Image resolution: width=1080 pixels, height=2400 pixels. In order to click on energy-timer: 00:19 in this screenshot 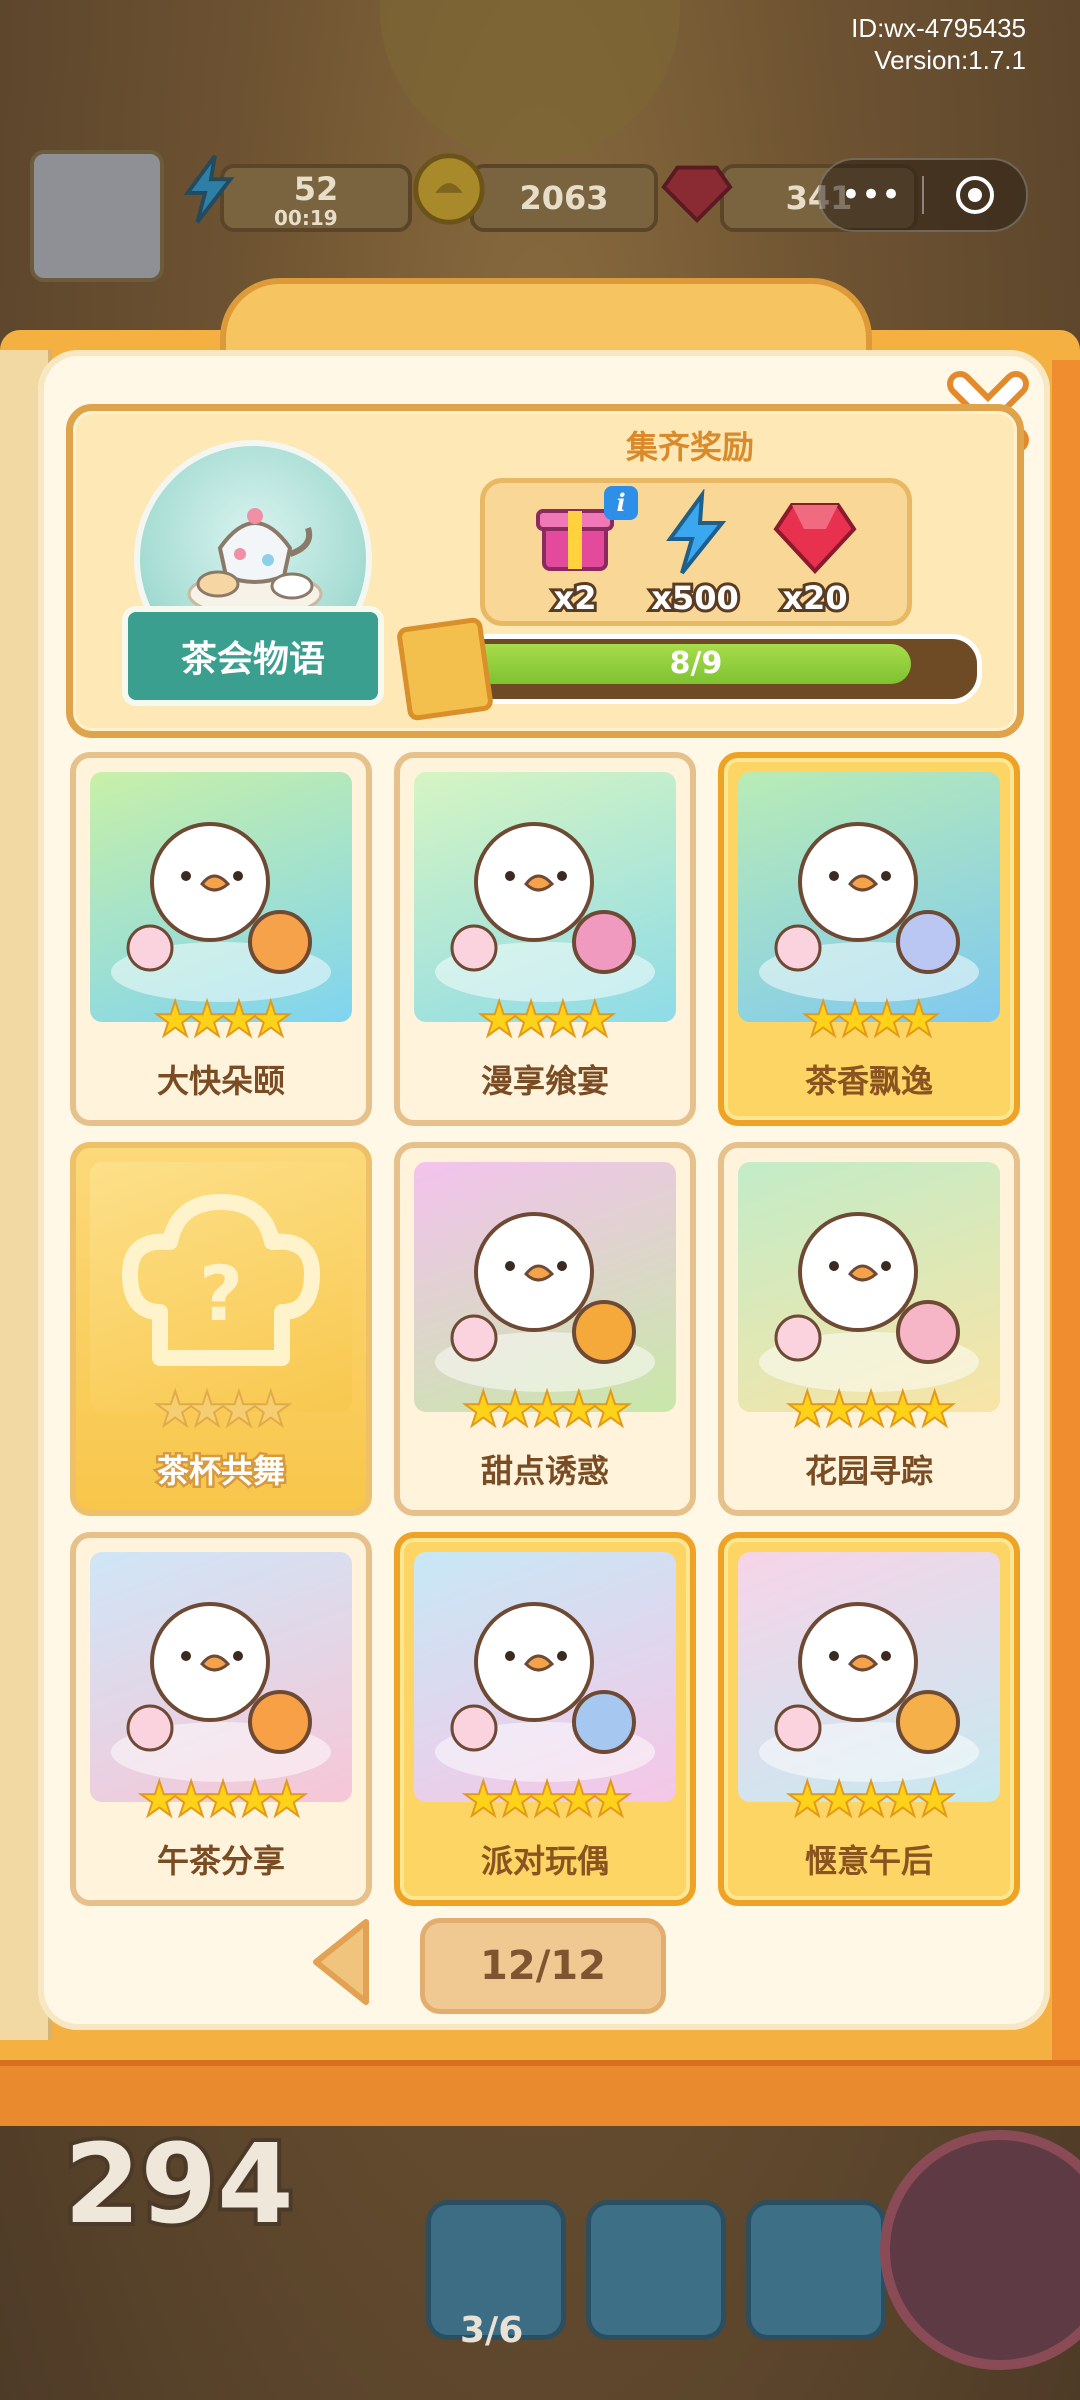, I will do `click(306, 218)`.